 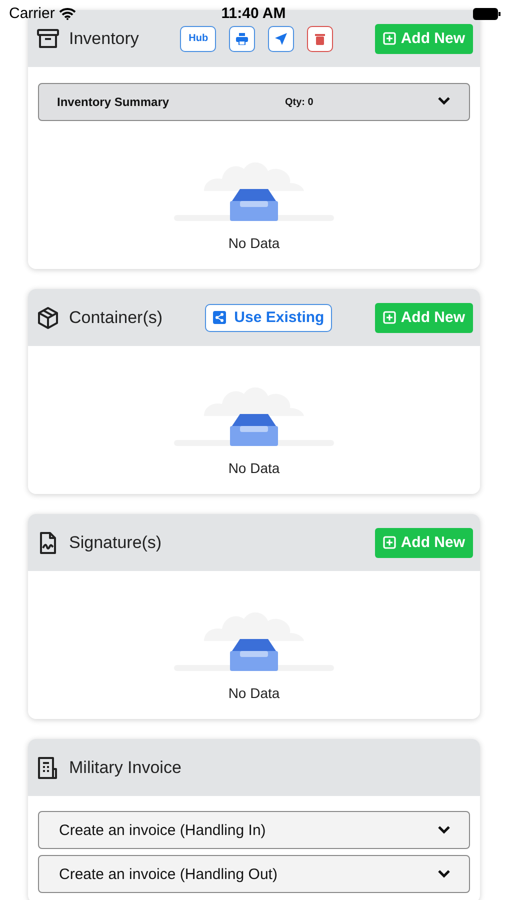 I want to click on receipt-icon, so click(x=48, y=768).